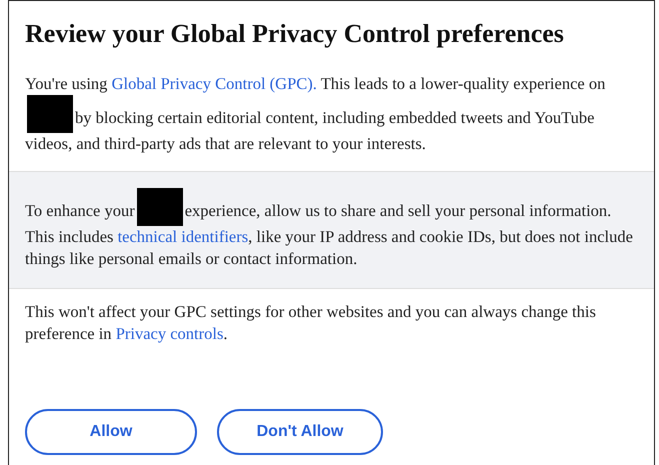 The height and width of the screenshot is (465, 659). I want to click on text-link: Privacy controls, so click(170, 333).